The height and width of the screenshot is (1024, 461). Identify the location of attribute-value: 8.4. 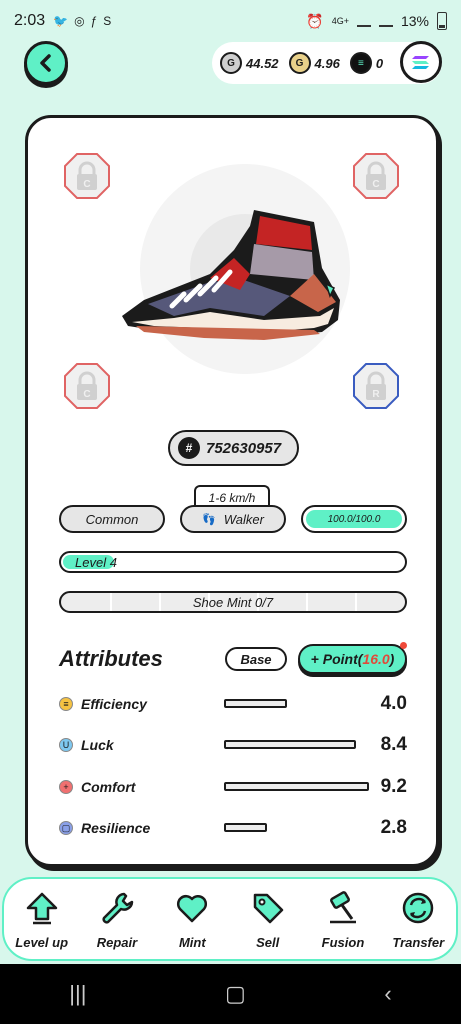
(393, 744).